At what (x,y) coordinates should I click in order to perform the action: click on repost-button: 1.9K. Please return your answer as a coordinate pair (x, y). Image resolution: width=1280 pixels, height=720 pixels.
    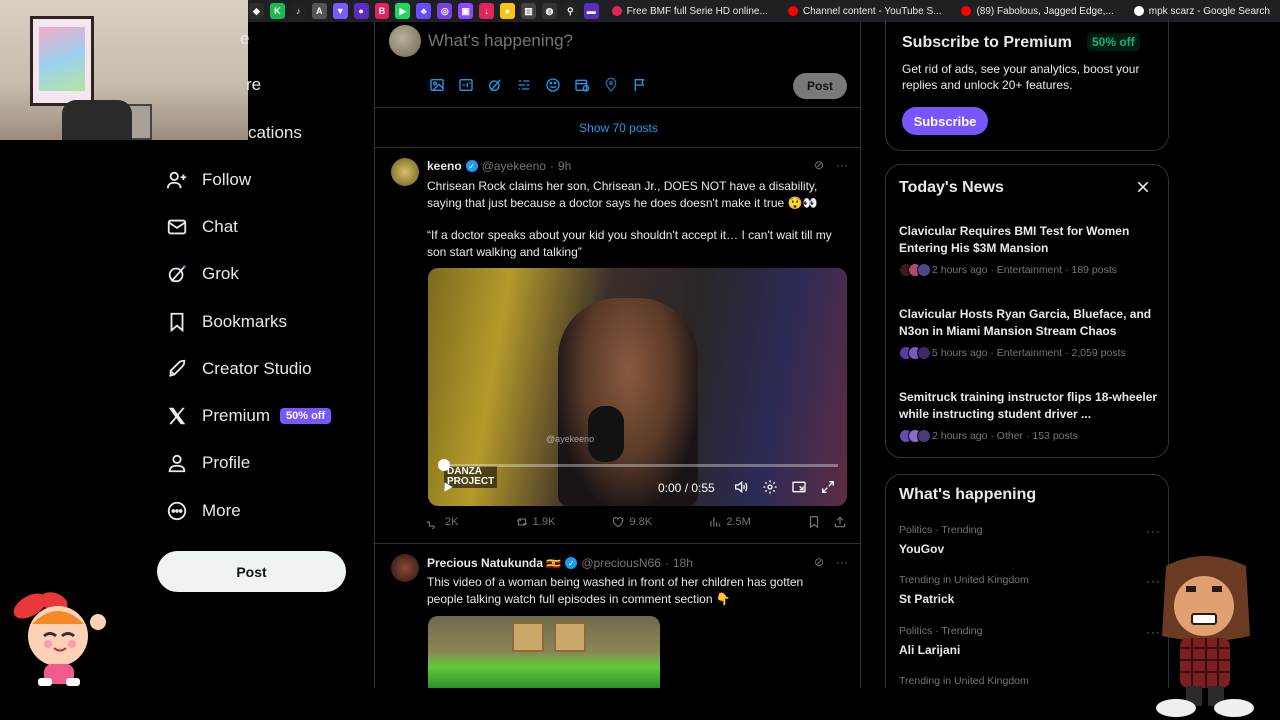
    Looking at the image, I should click on (535, 522).